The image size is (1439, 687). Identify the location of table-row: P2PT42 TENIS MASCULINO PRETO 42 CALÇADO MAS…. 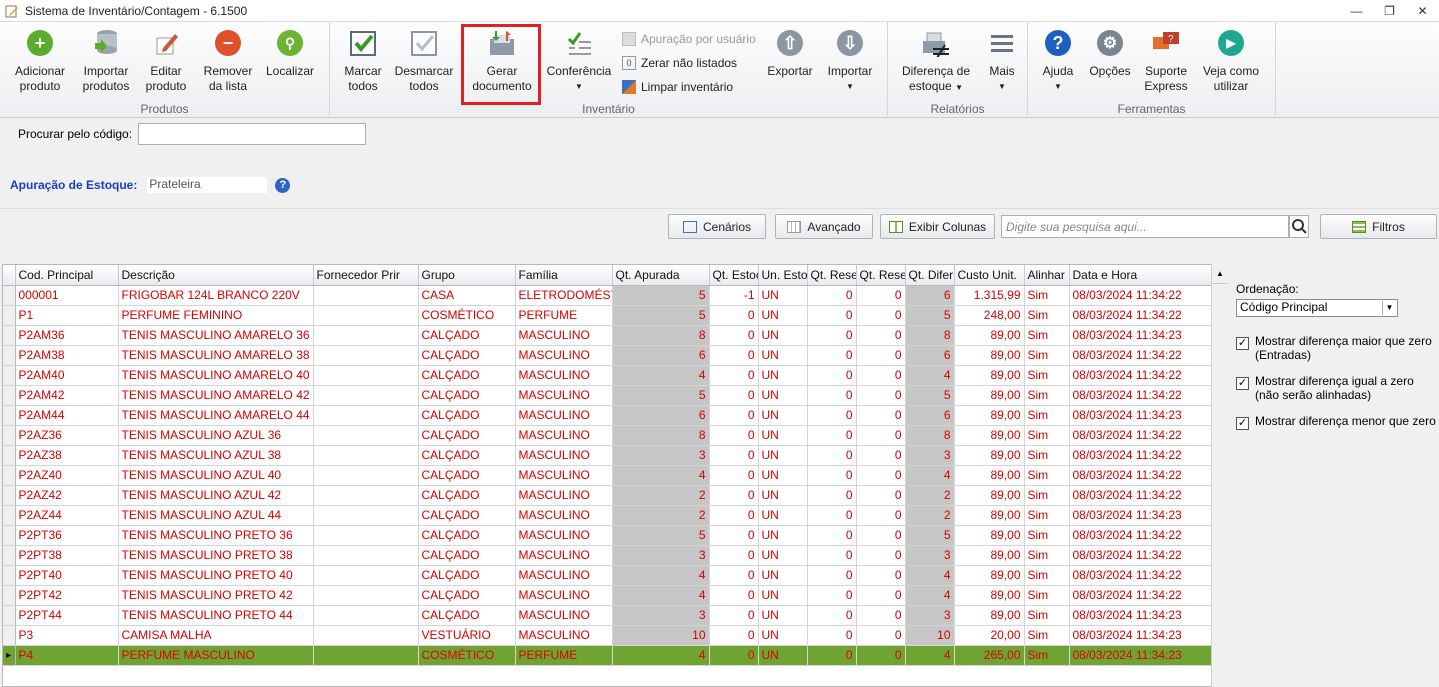
(608, 595).